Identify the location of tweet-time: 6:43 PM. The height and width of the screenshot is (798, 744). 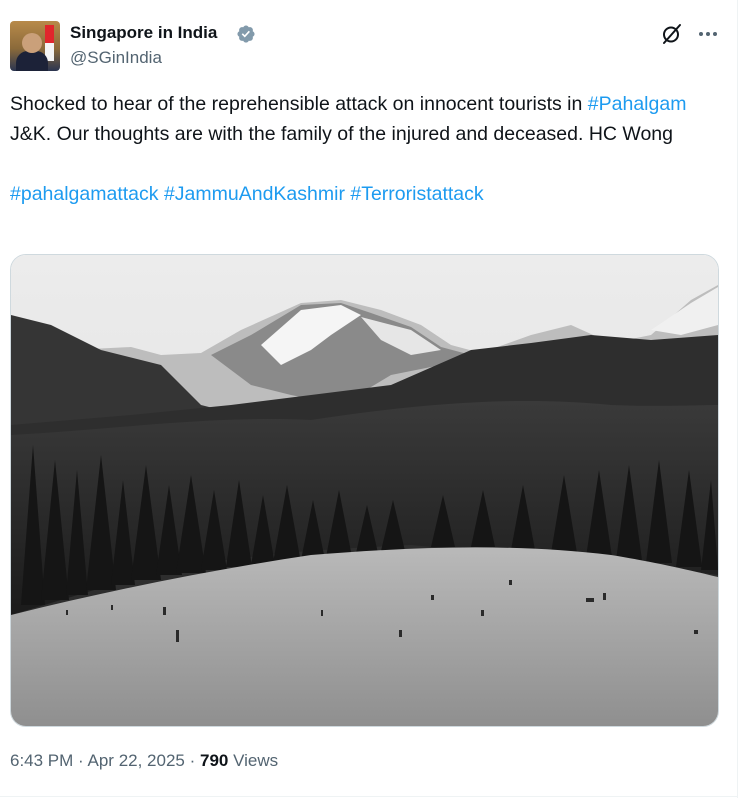
(41, 760).